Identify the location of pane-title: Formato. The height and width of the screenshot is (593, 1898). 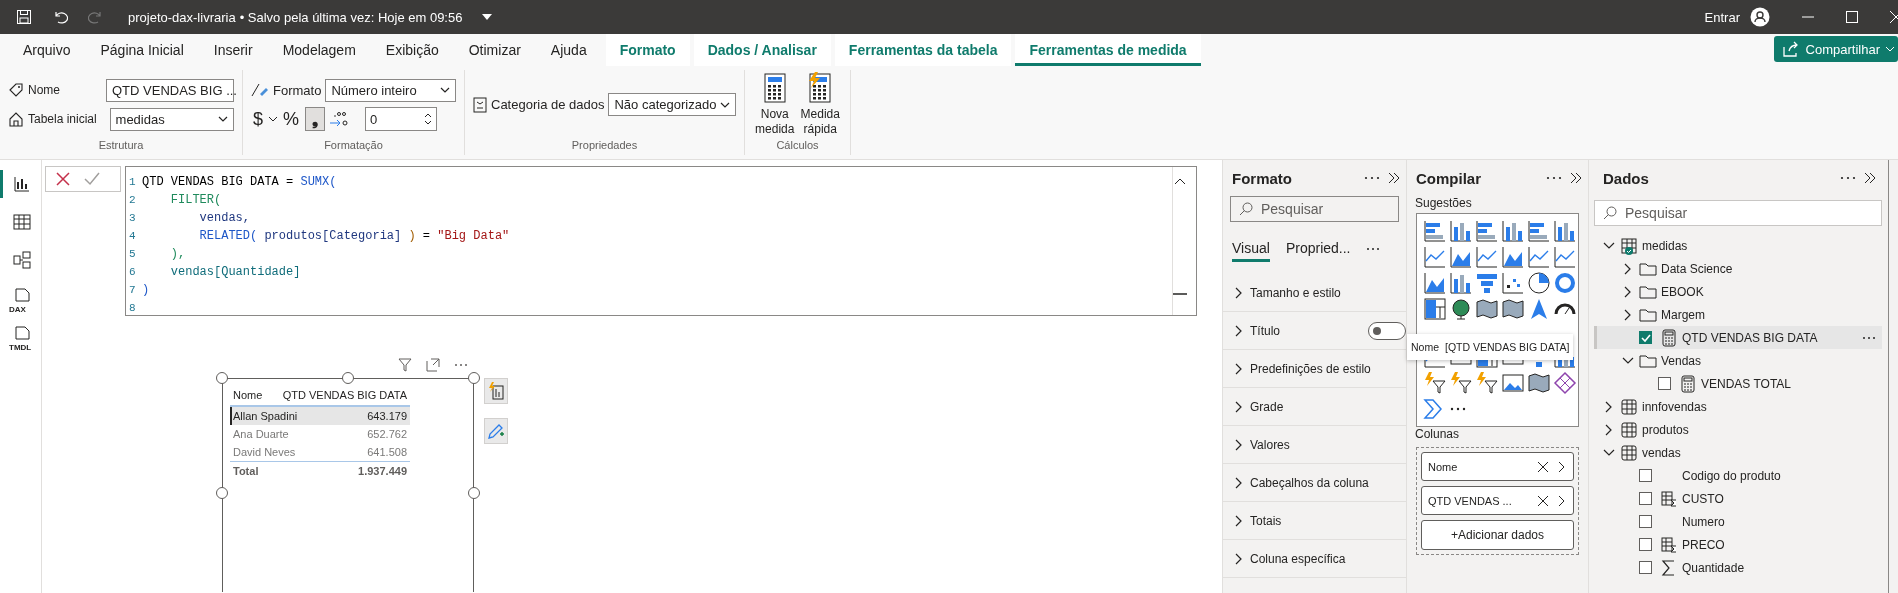
(1262, 178).